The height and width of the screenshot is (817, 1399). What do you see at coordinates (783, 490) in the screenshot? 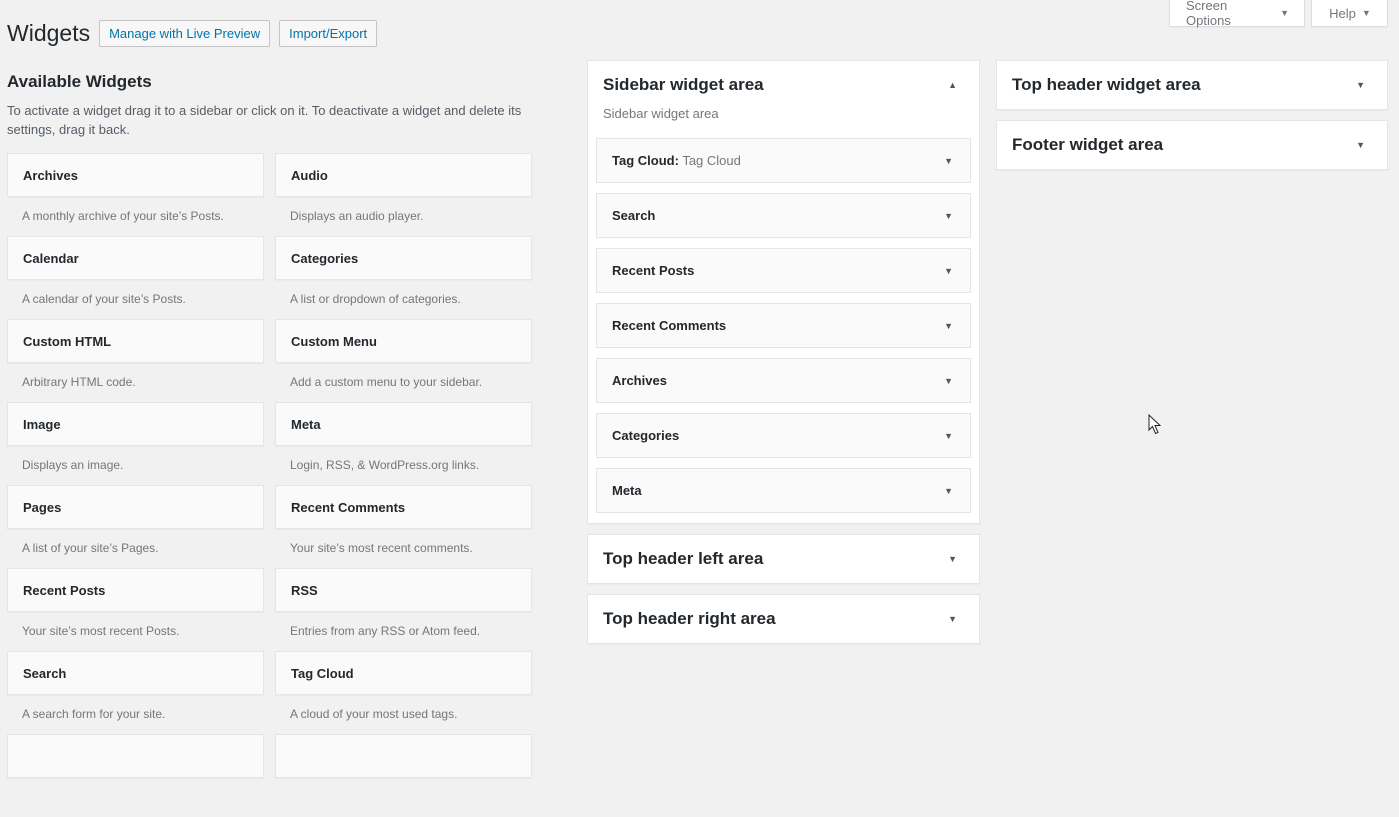
I see `sidebar-widget-item: Meta ▼` at bounding box center [783, 490].